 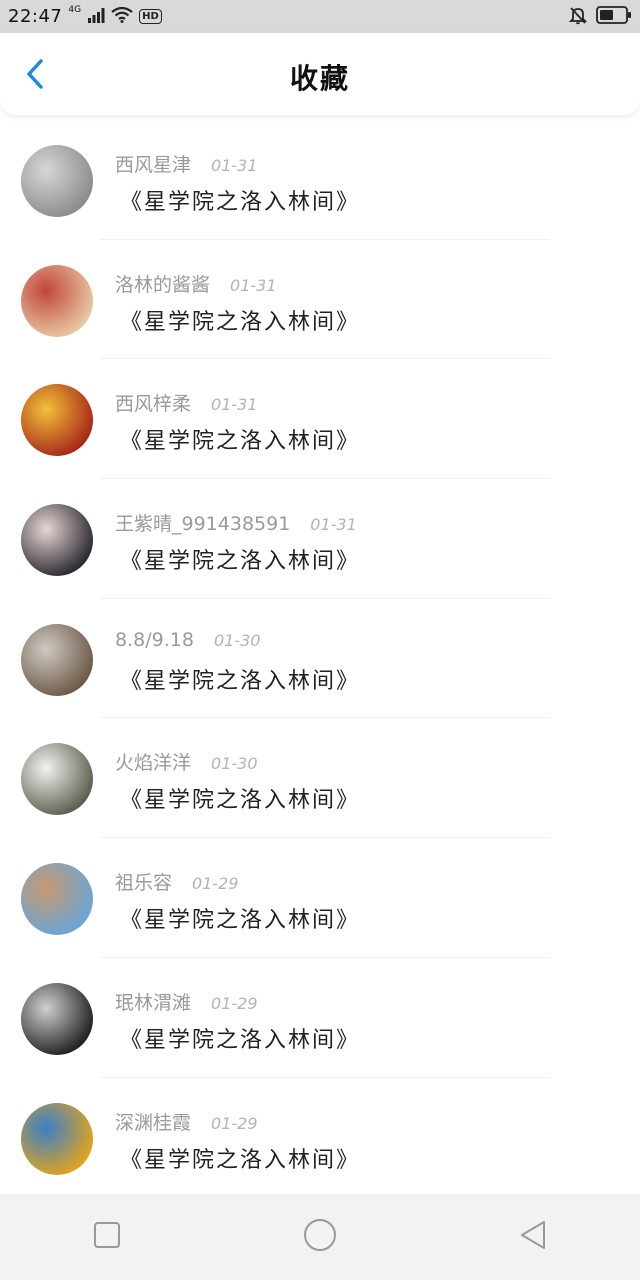 I want to click on circle-icon, so click(x=320, y=1237).